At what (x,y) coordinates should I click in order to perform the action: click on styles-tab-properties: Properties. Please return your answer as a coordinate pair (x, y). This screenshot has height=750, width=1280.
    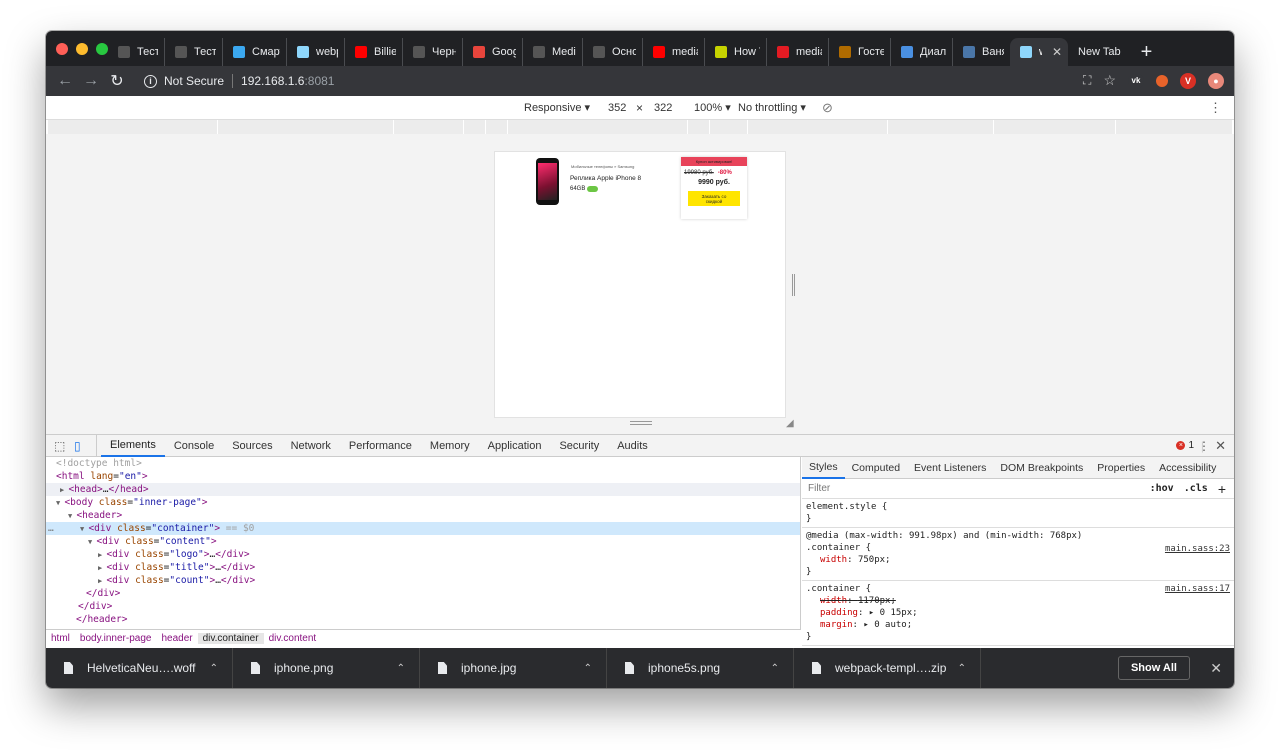
    Looking at the image, I should click on (1121, 468).